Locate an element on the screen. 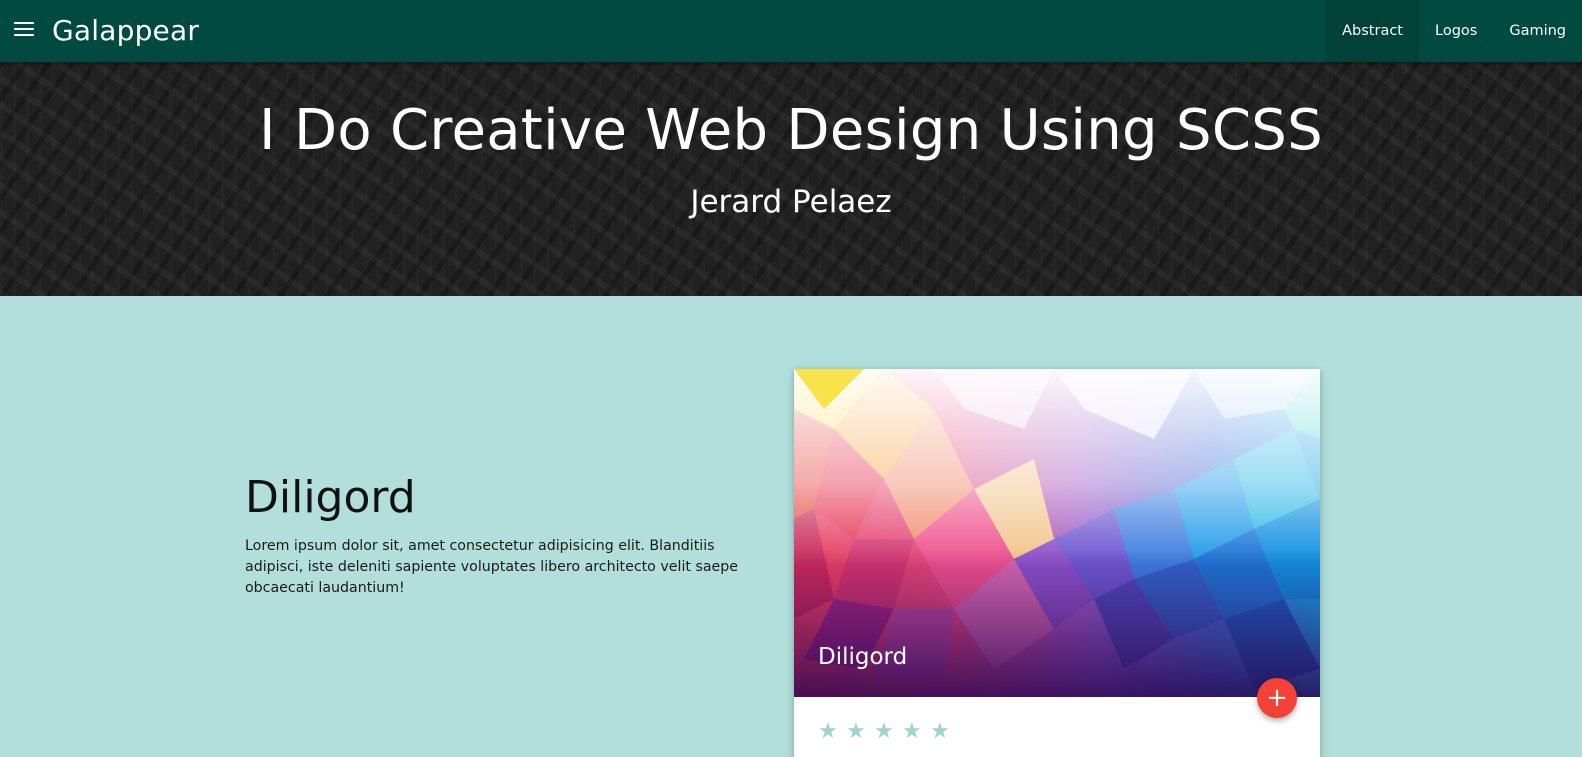 Image resolution: width=1582 pixels, height=757 pixels. nav-link-gaming: Gaming is located at coordinates (1537, 31).